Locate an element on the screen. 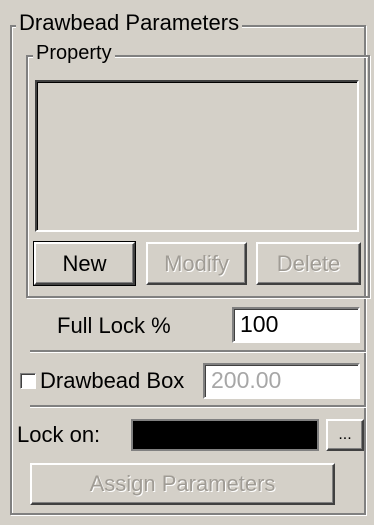  drawbead-box-label: Drawbead Box is located at coordinates (112, 380).